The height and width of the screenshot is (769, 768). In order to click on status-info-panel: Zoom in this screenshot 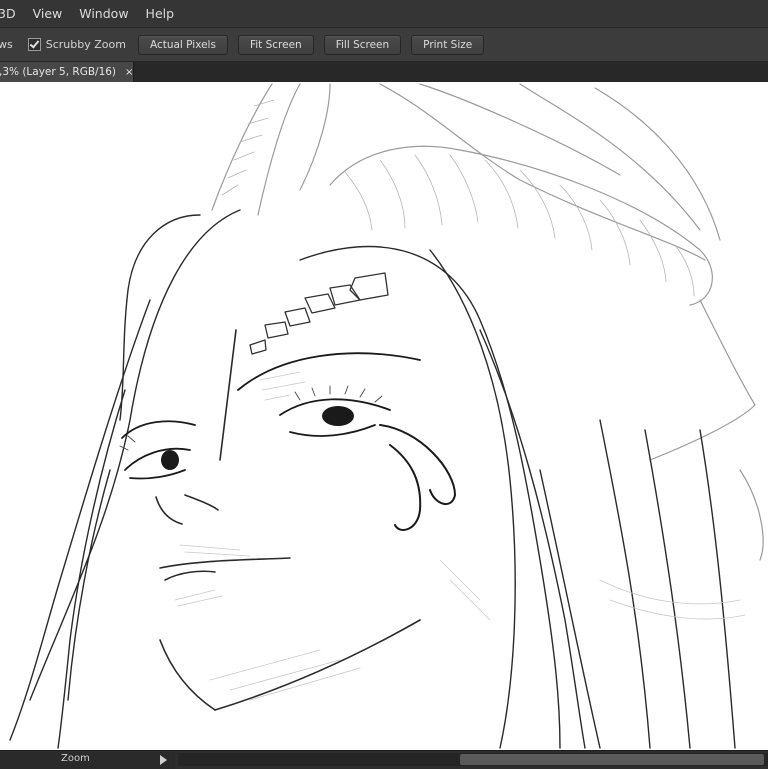, I will do `click(87, 760)`.